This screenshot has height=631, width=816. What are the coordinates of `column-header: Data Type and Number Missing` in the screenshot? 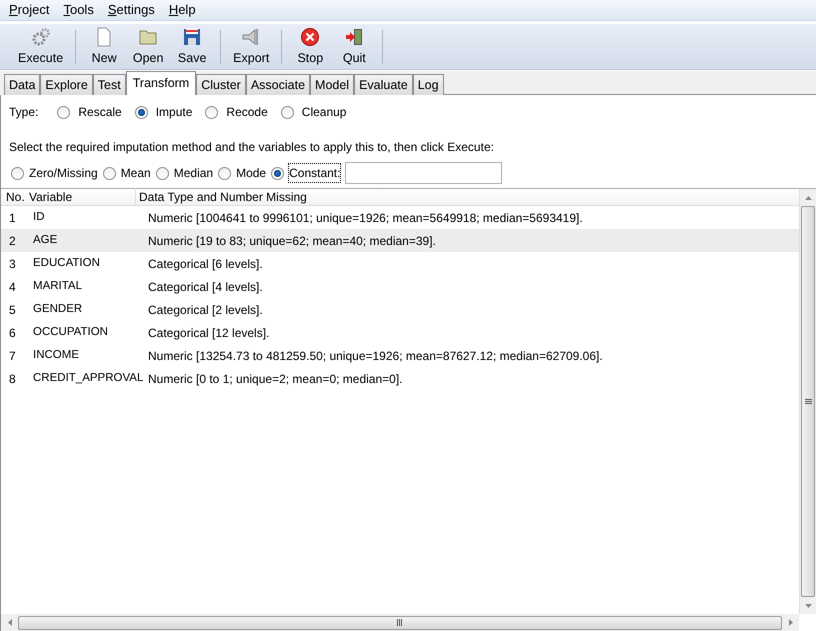 It's located at (222, 197).